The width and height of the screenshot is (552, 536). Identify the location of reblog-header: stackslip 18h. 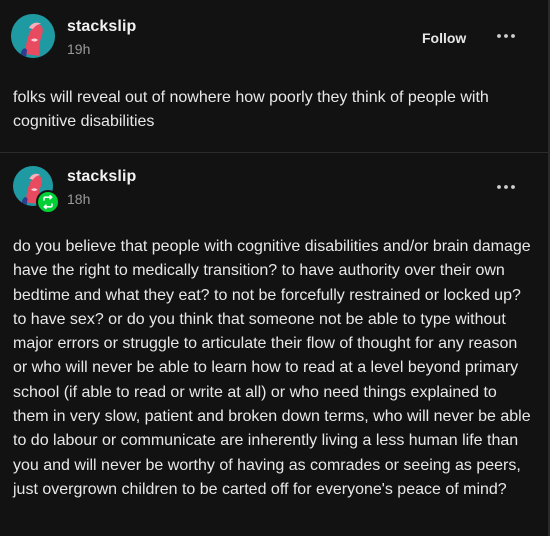
(274, 192).